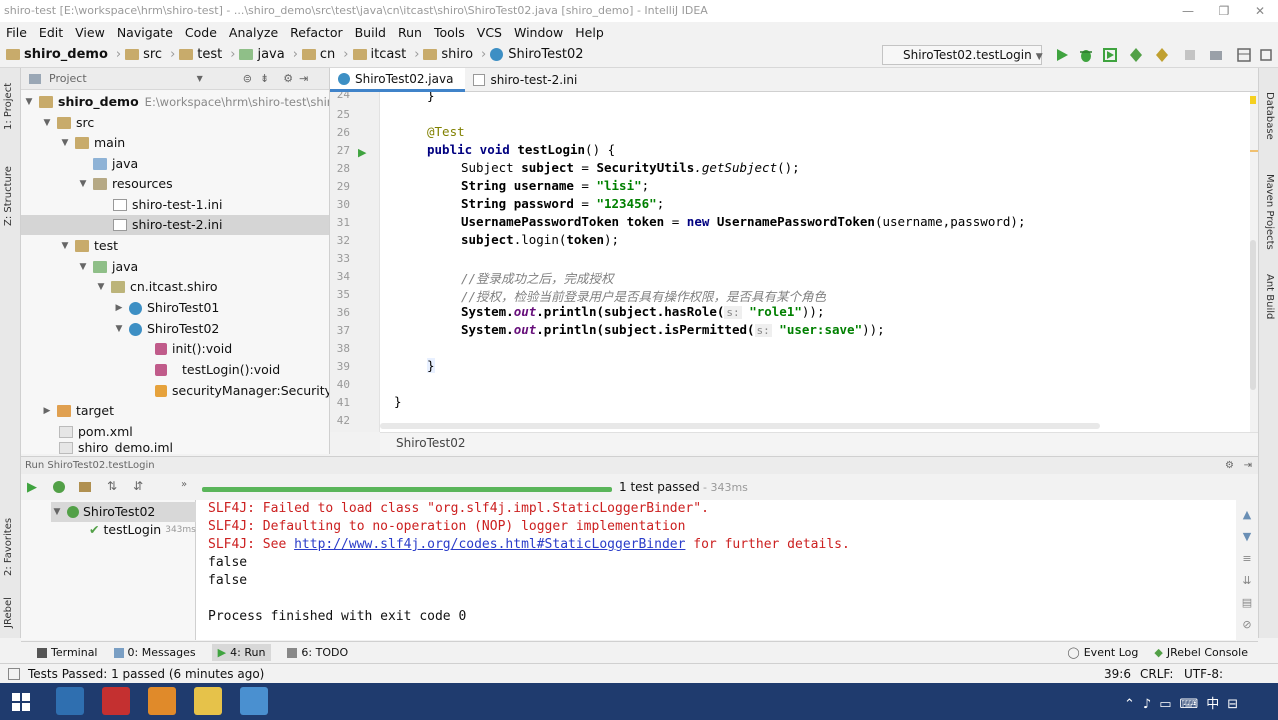 The height and width of the screenshot is (720, 1278). What do you see at coordinates (1216, 55) in the screenshot?
I see `build-icon` at bounding box center [1216, 55].